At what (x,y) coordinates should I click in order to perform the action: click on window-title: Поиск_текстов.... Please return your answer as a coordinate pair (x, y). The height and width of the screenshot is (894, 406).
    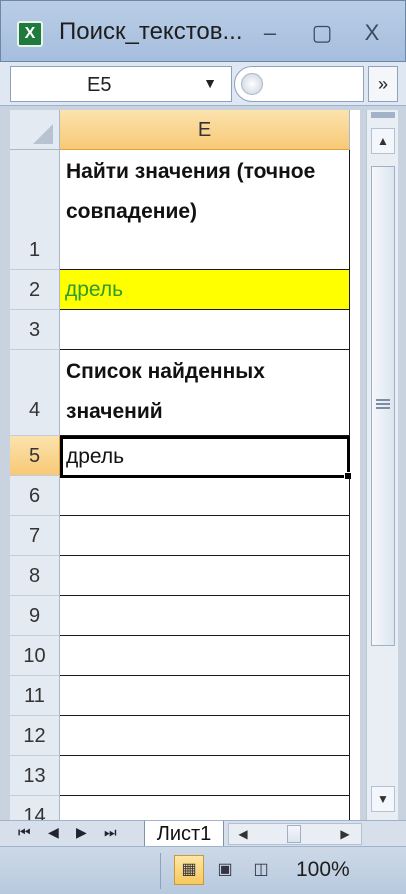
    Looking at the image, I should click on (151, 31).